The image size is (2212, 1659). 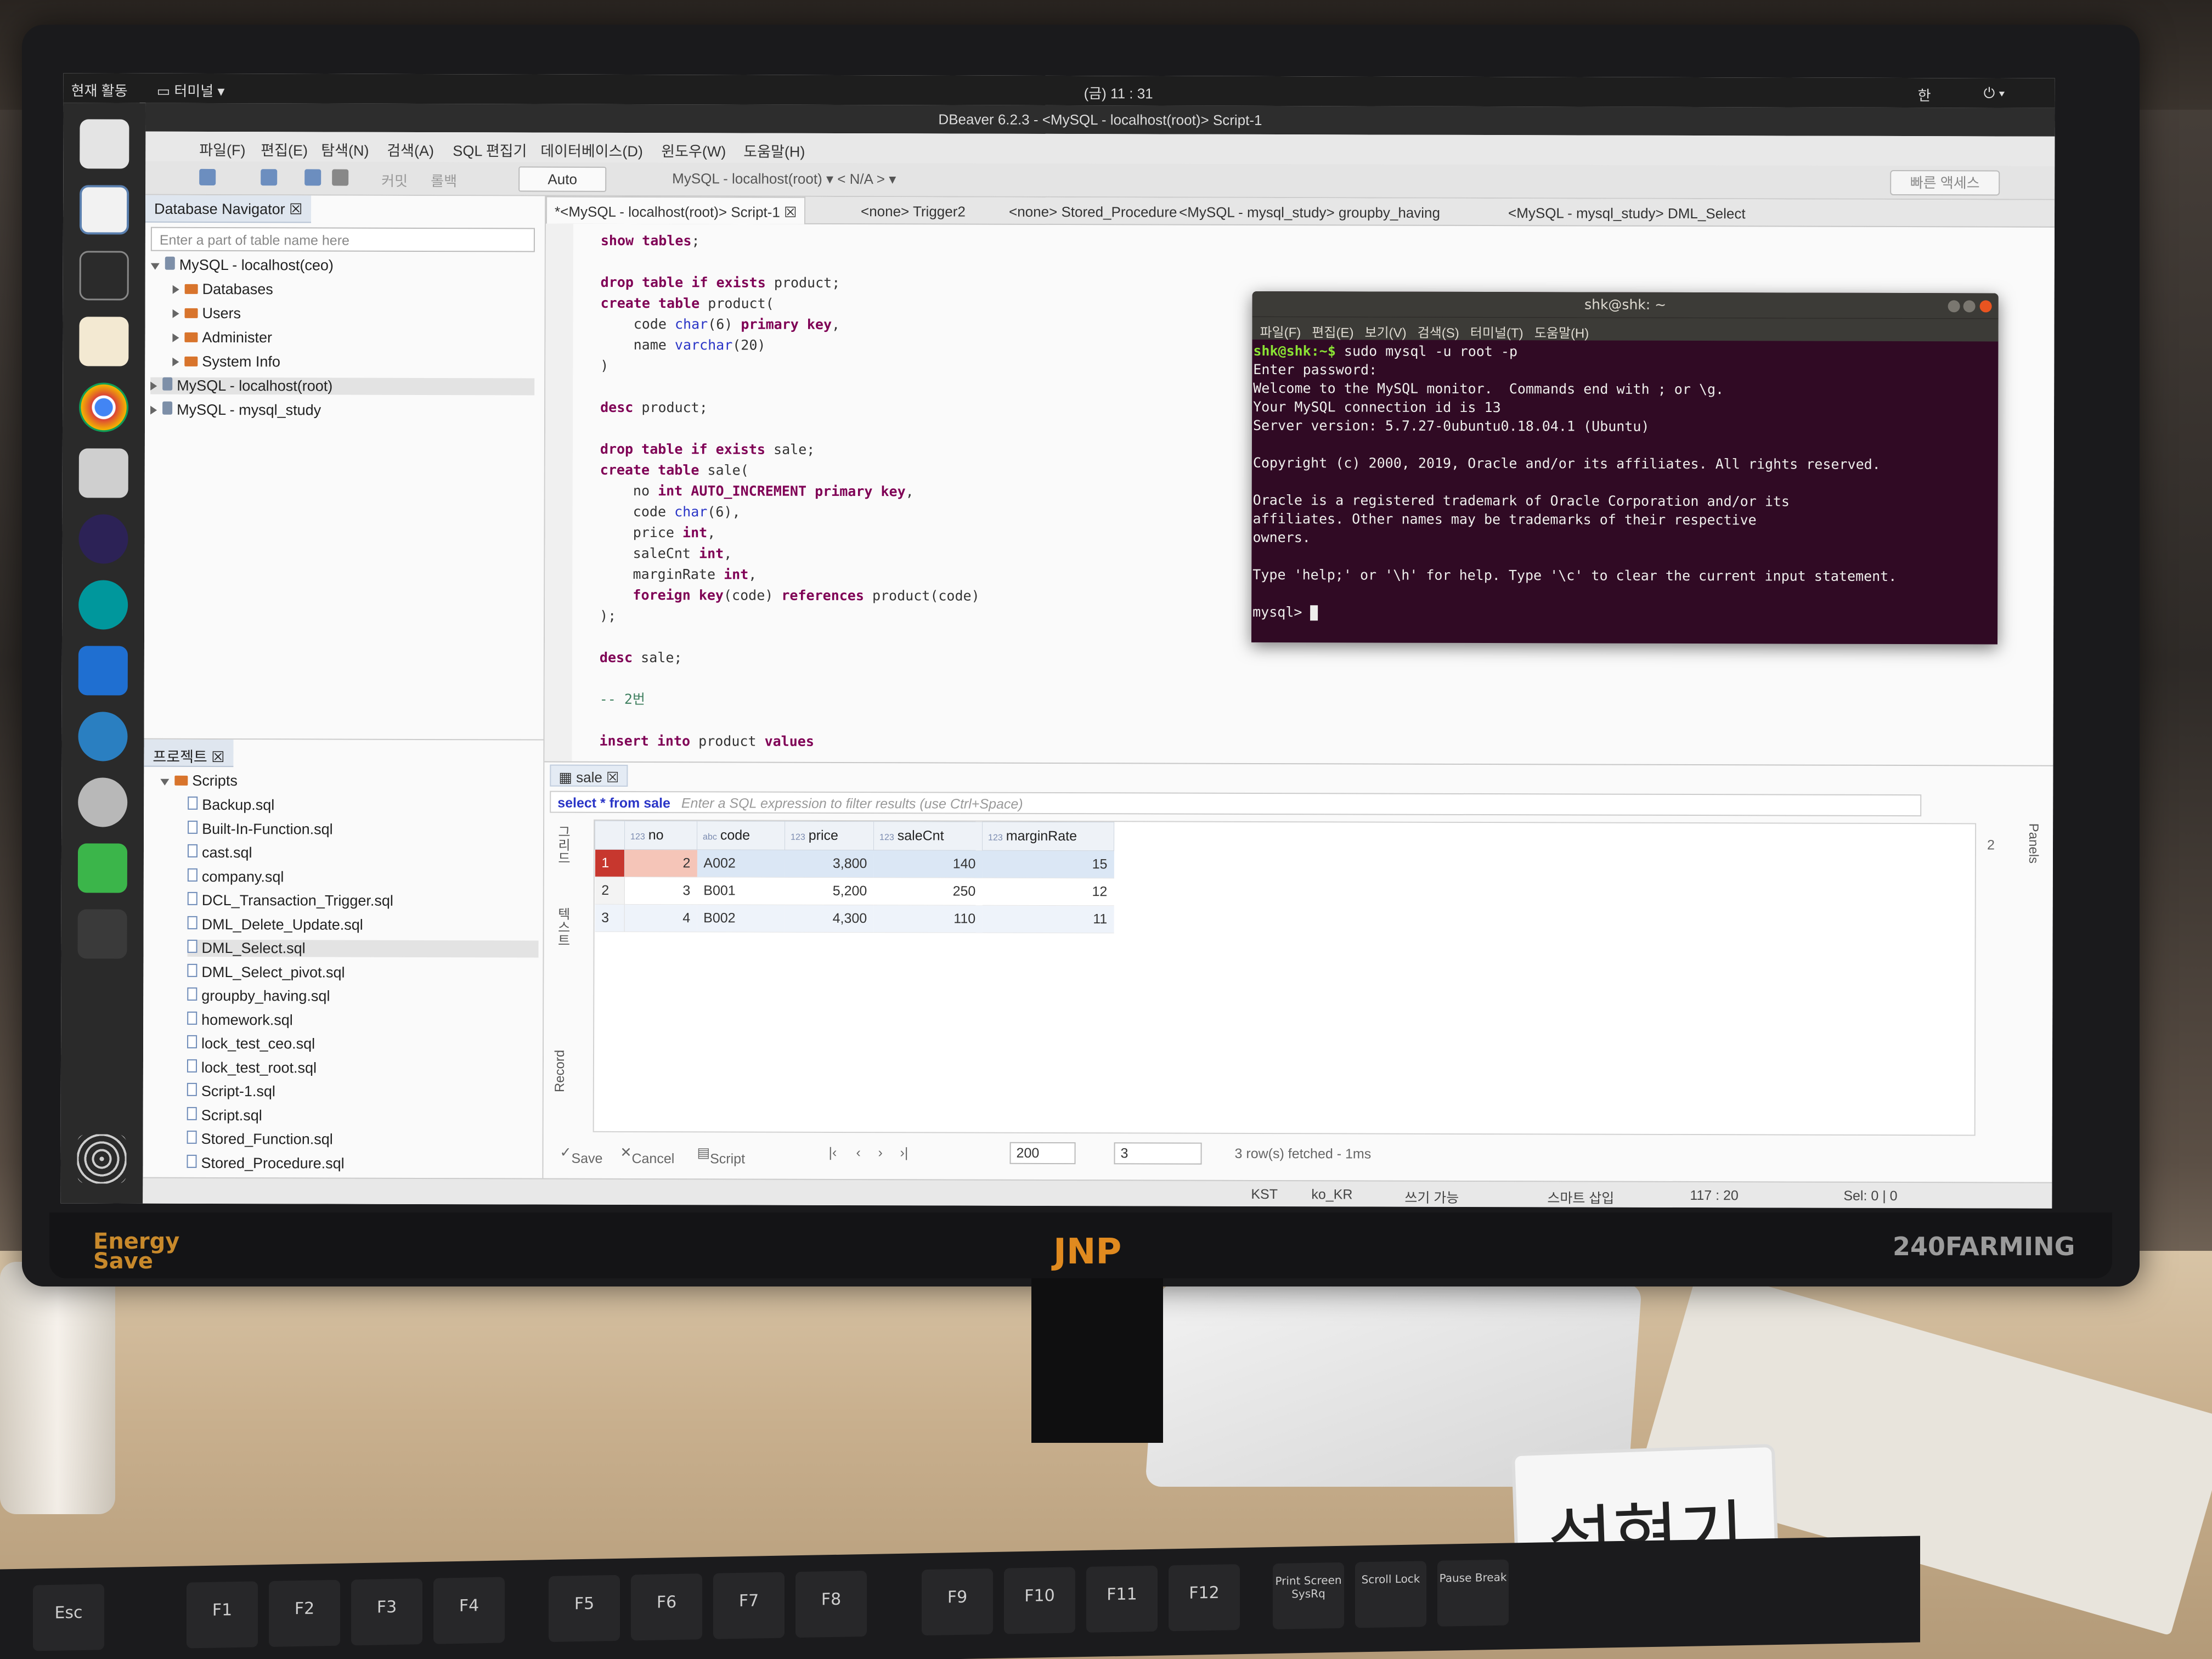 I want to click on tree-item-users: Users, so click(x=207, y=313).